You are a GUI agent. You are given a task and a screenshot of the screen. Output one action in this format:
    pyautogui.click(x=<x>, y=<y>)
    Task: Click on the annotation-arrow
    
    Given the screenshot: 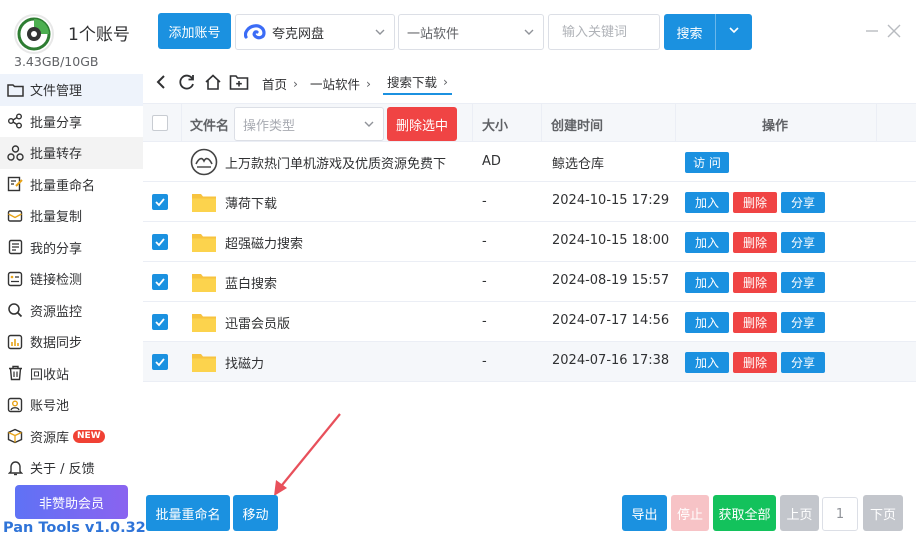 What is the action you would take?
    pyautogui.click(x=307, y=454)
    